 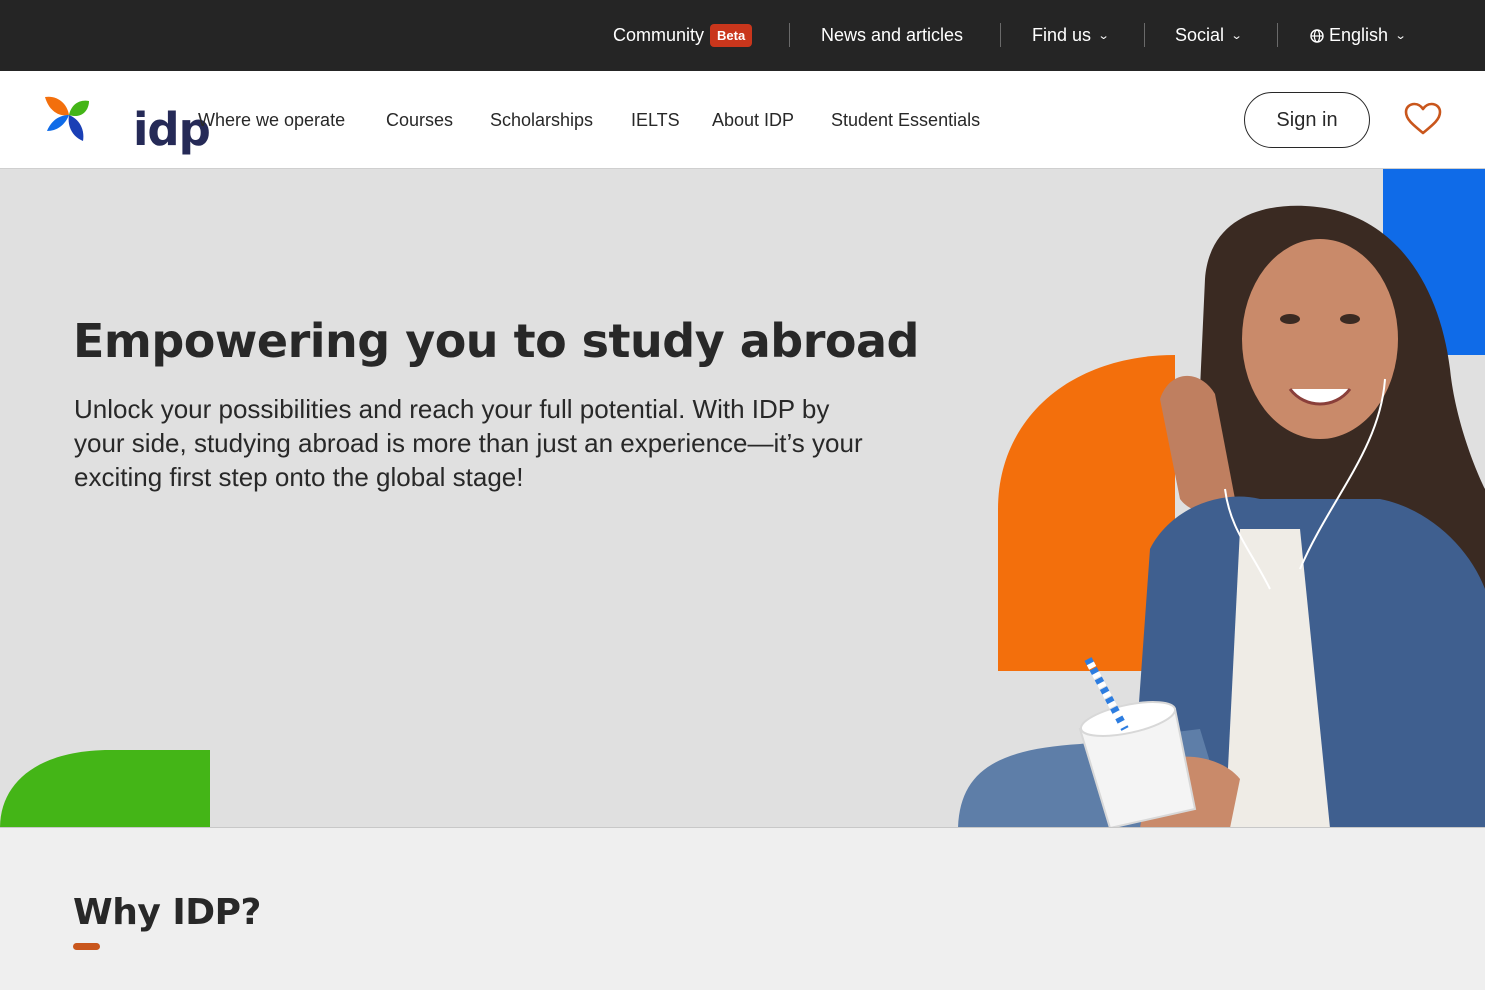 What do you see at coordinates (1062, 35) in the screenshot?
I see `find-us-label: Find us` at bounding box center [1062, 35].